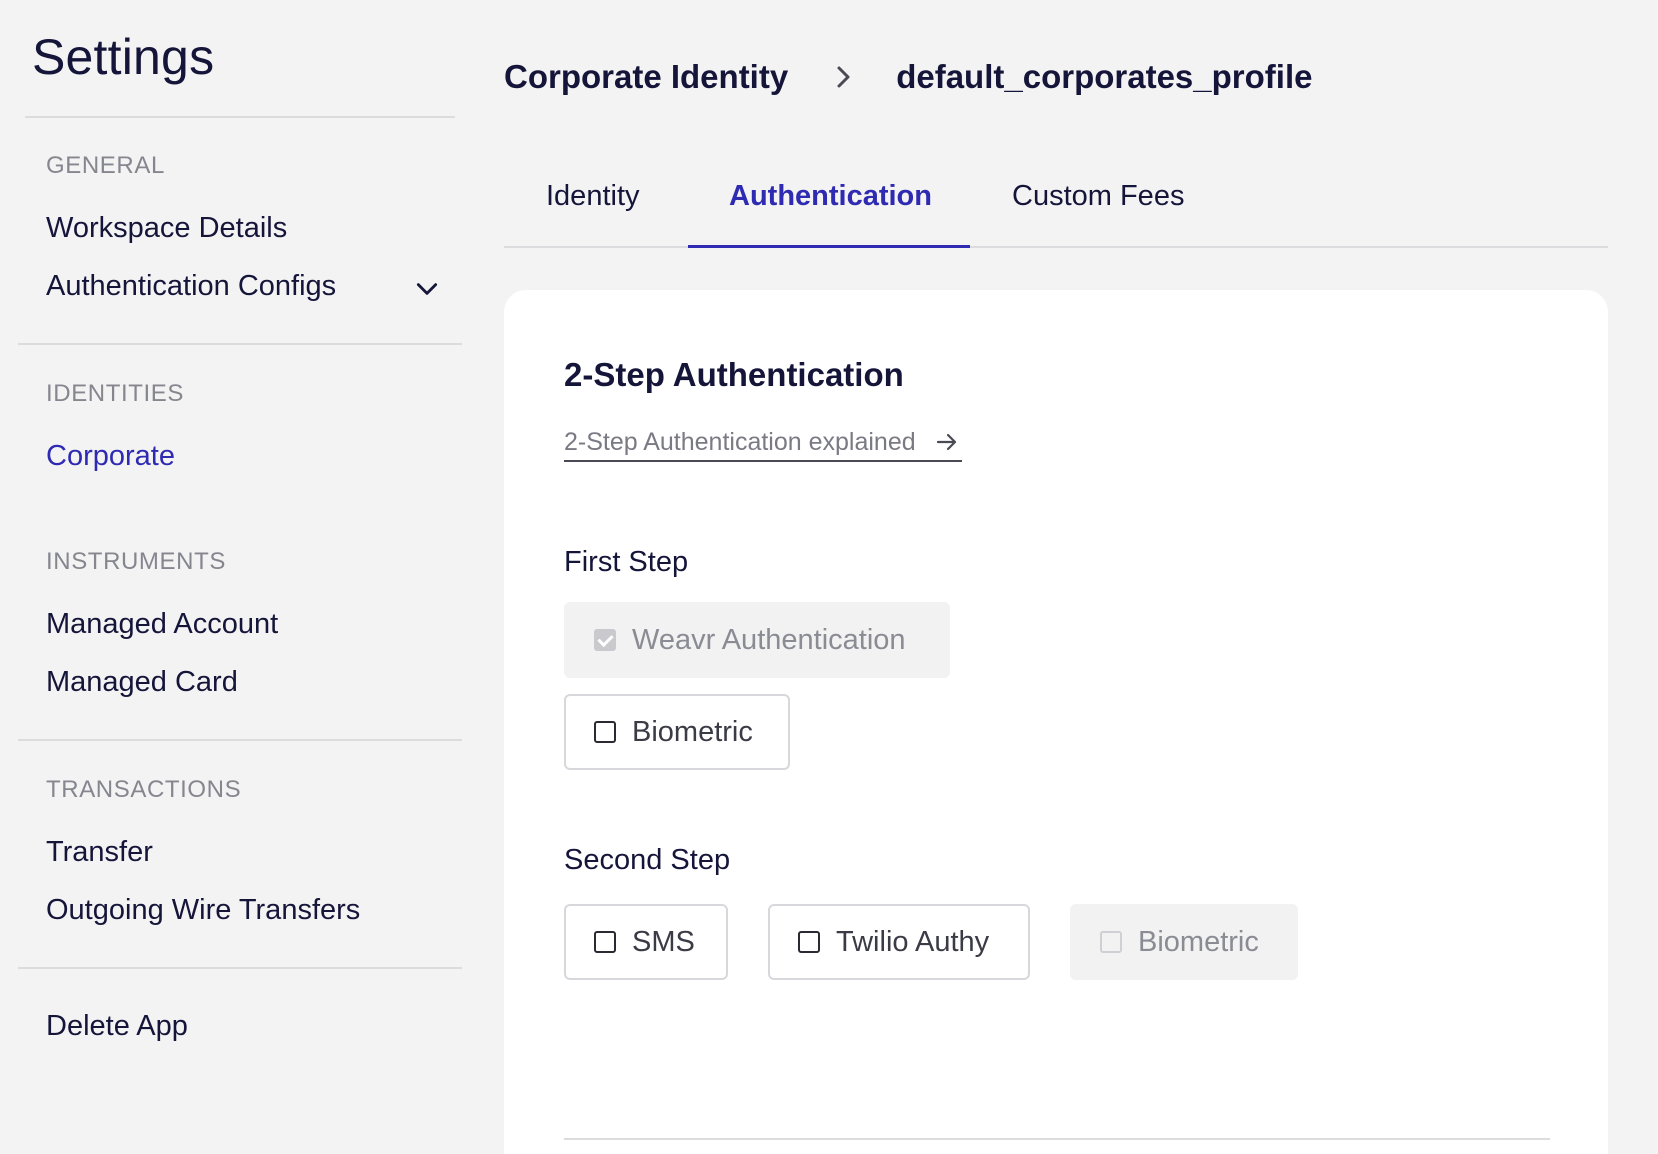 The height and width of the screenshot is (1154, 1658). What do you see at coordinates (663, 941) in the screenshot?
I see `option-label: SMS` at bounding box center [663, 941].